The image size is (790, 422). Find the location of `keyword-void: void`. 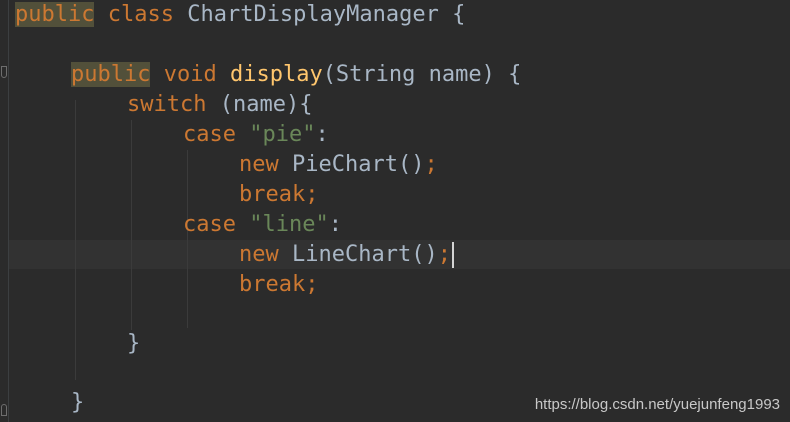

keyword-void: void is located at coordinates (190, 74).